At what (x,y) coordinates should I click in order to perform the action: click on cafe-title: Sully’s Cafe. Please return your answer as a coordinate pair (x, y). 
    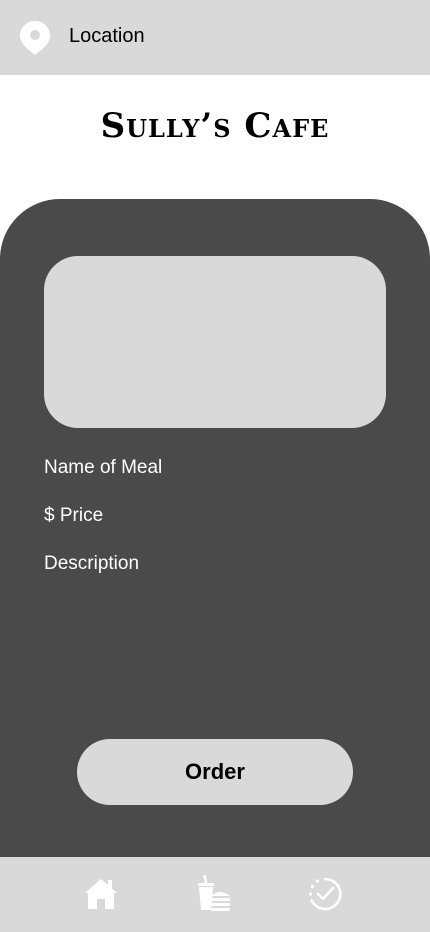
    Looking at the image, I should click on (215, 126).